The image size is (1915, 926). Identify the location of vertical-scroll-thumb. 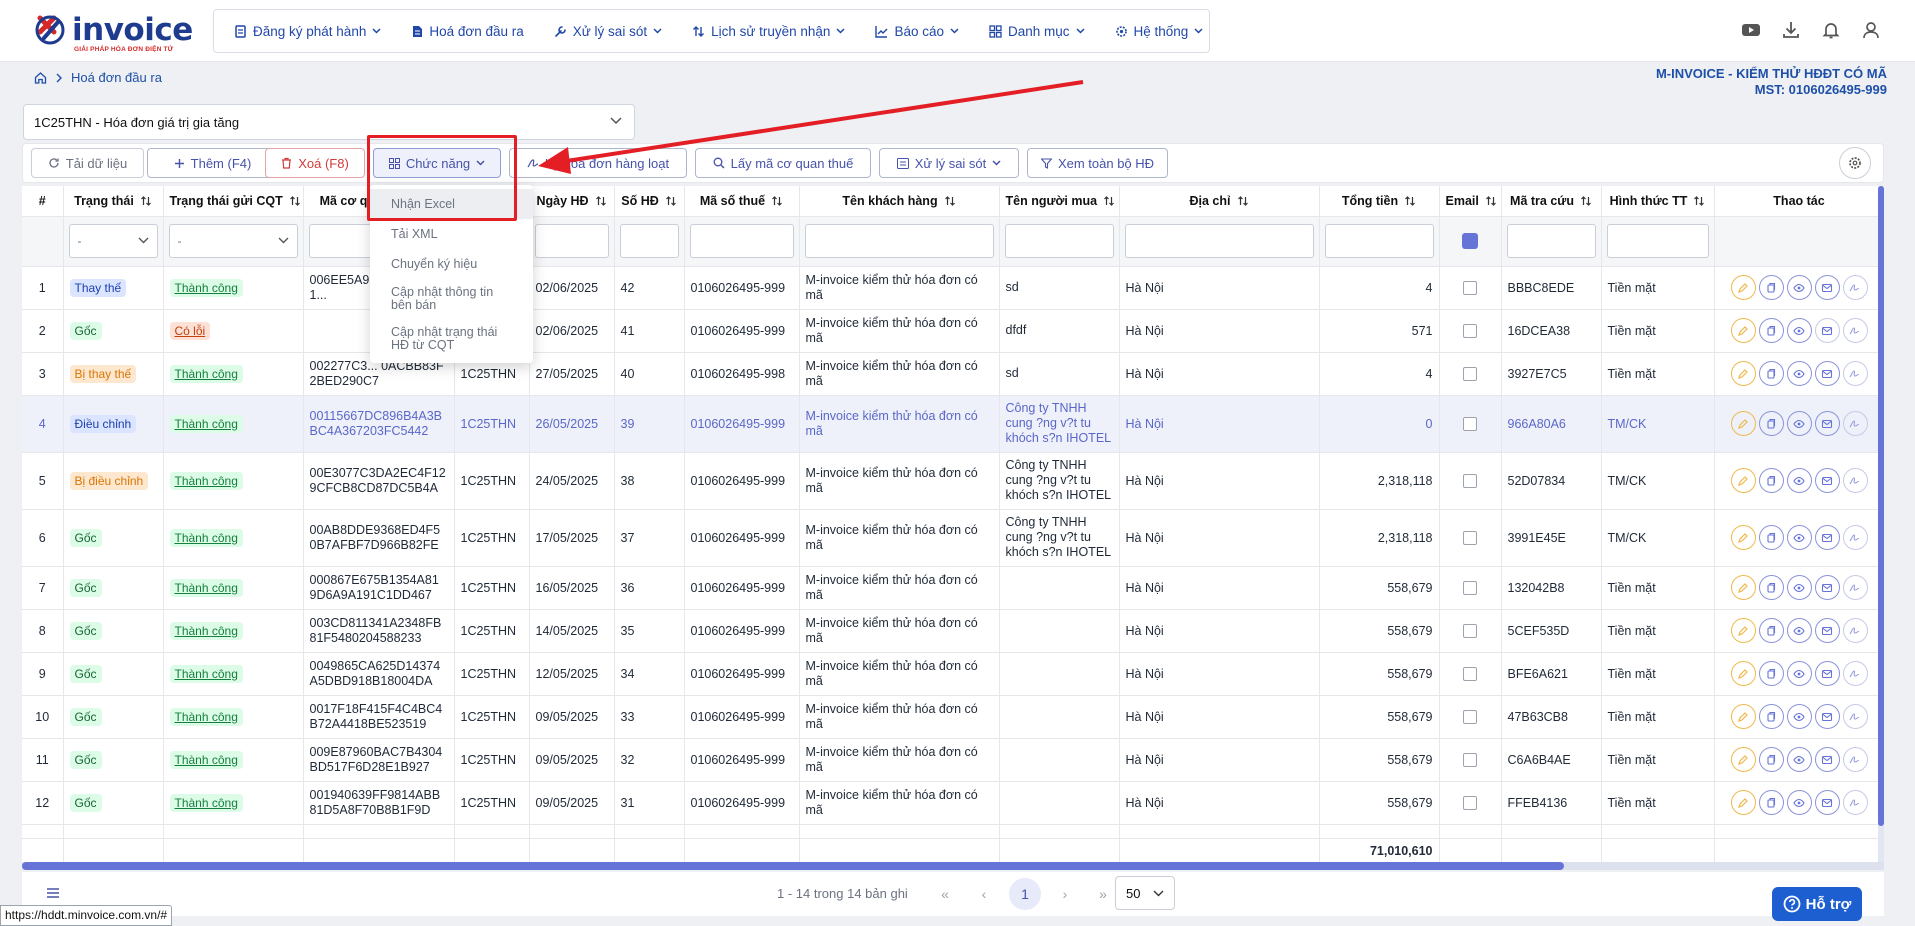
(1881, 506).